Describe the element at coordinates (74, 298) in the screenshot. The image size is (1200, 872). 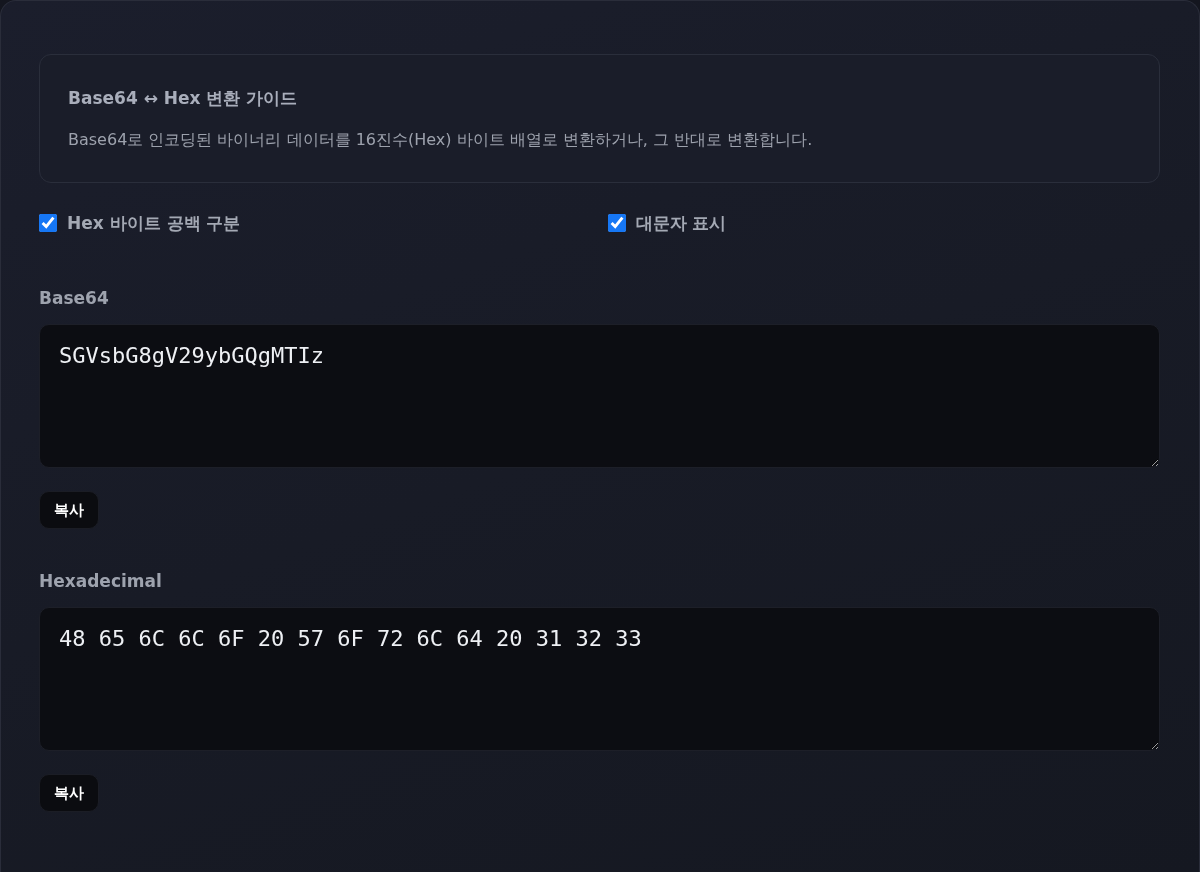
I see `field-label: Base64` at that location.